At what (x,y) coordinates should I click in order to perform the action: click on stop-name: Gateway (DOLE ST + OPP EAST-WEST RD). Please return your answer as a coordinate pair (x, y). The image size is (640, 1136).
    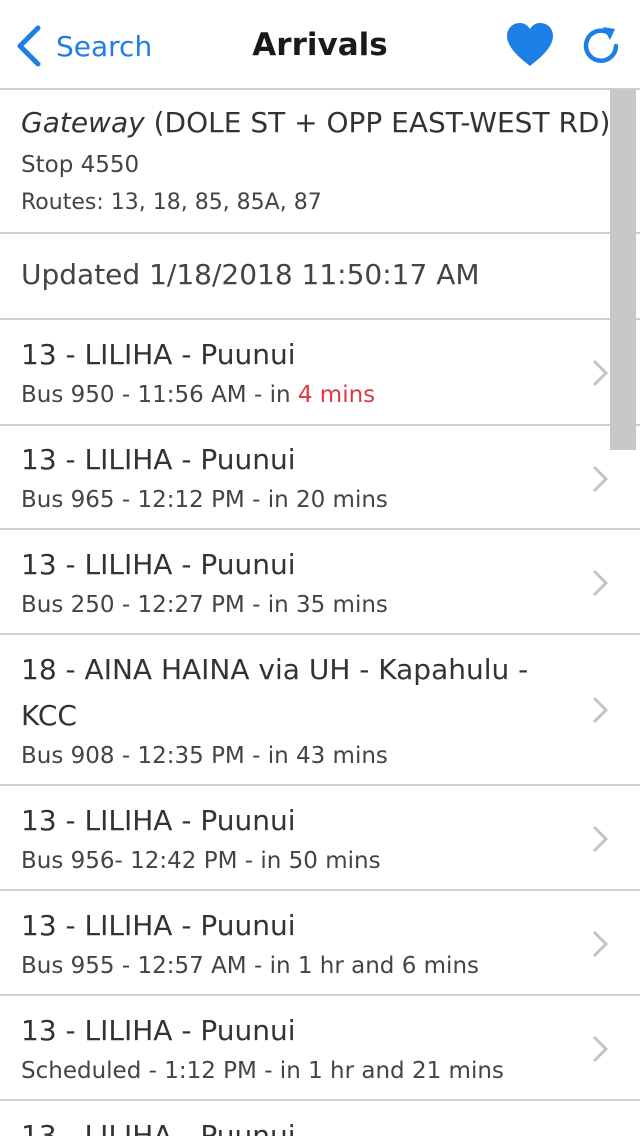
    Looking at the image, I should click on (315, 122).